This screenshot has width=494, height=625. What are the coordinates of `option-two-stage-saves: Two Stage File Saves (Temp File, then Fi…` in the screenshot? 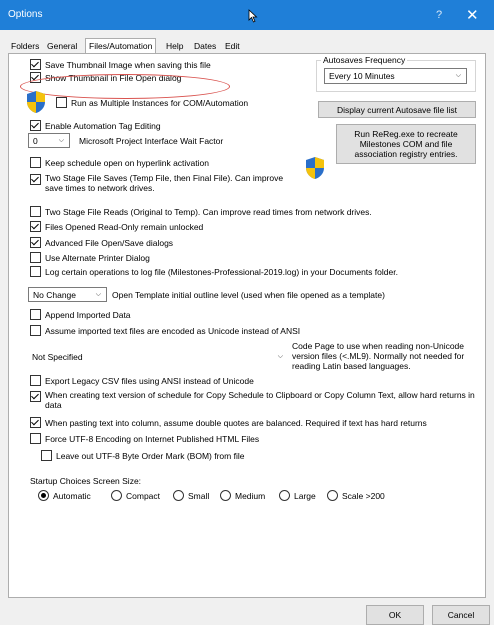 It's located at (160, 183).